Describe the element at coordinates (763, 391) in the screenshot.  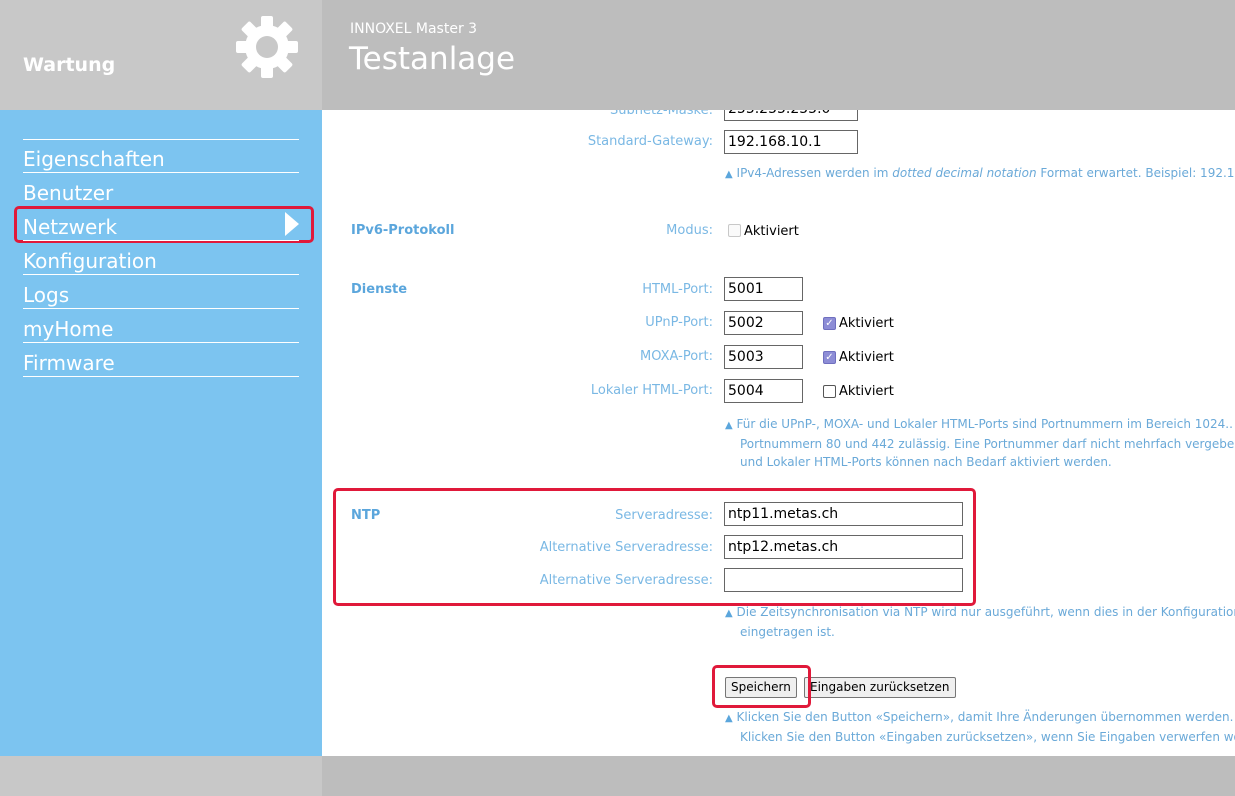
I see `local-html-port-input` at that location.